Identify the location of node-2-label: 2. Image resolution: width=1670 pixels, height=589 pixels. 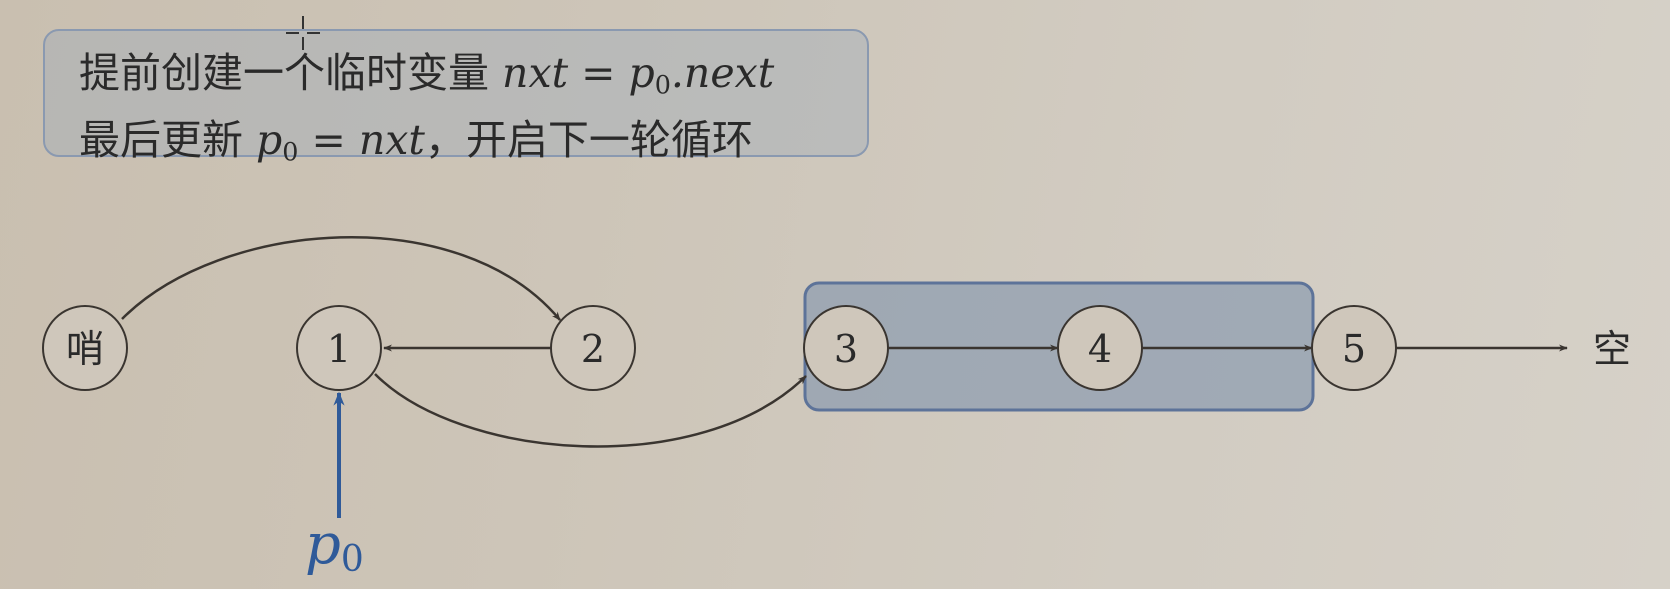
(593, 349).